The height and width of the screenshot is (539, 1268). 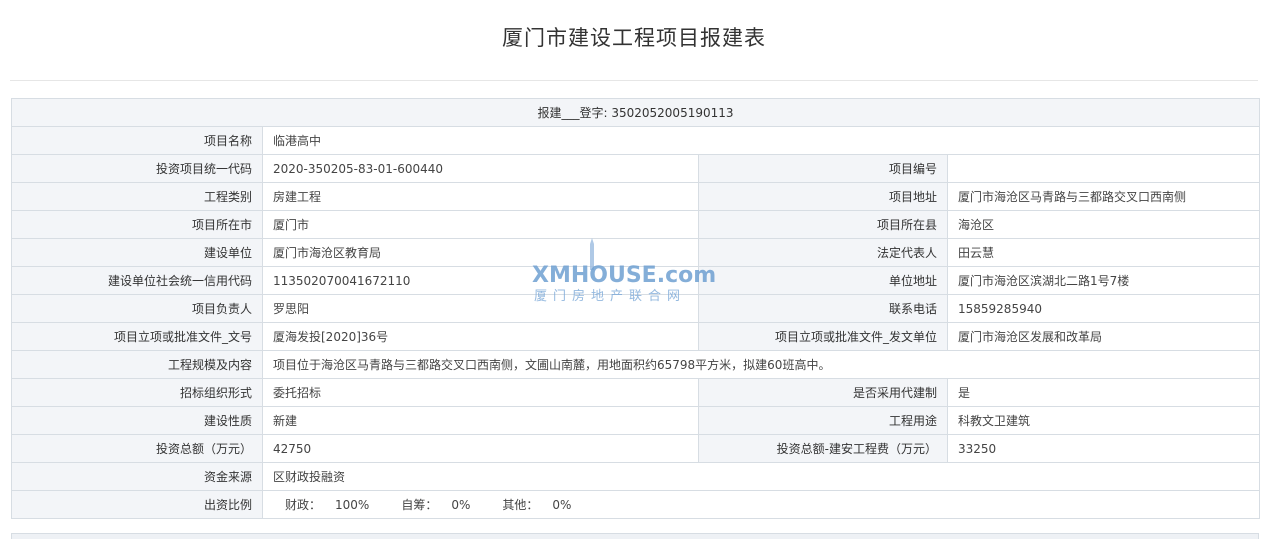 What do you see at coordinates (352, 505) in the screenshot?
I see `ratio-value: 100%` at bounding box center [352, 505].